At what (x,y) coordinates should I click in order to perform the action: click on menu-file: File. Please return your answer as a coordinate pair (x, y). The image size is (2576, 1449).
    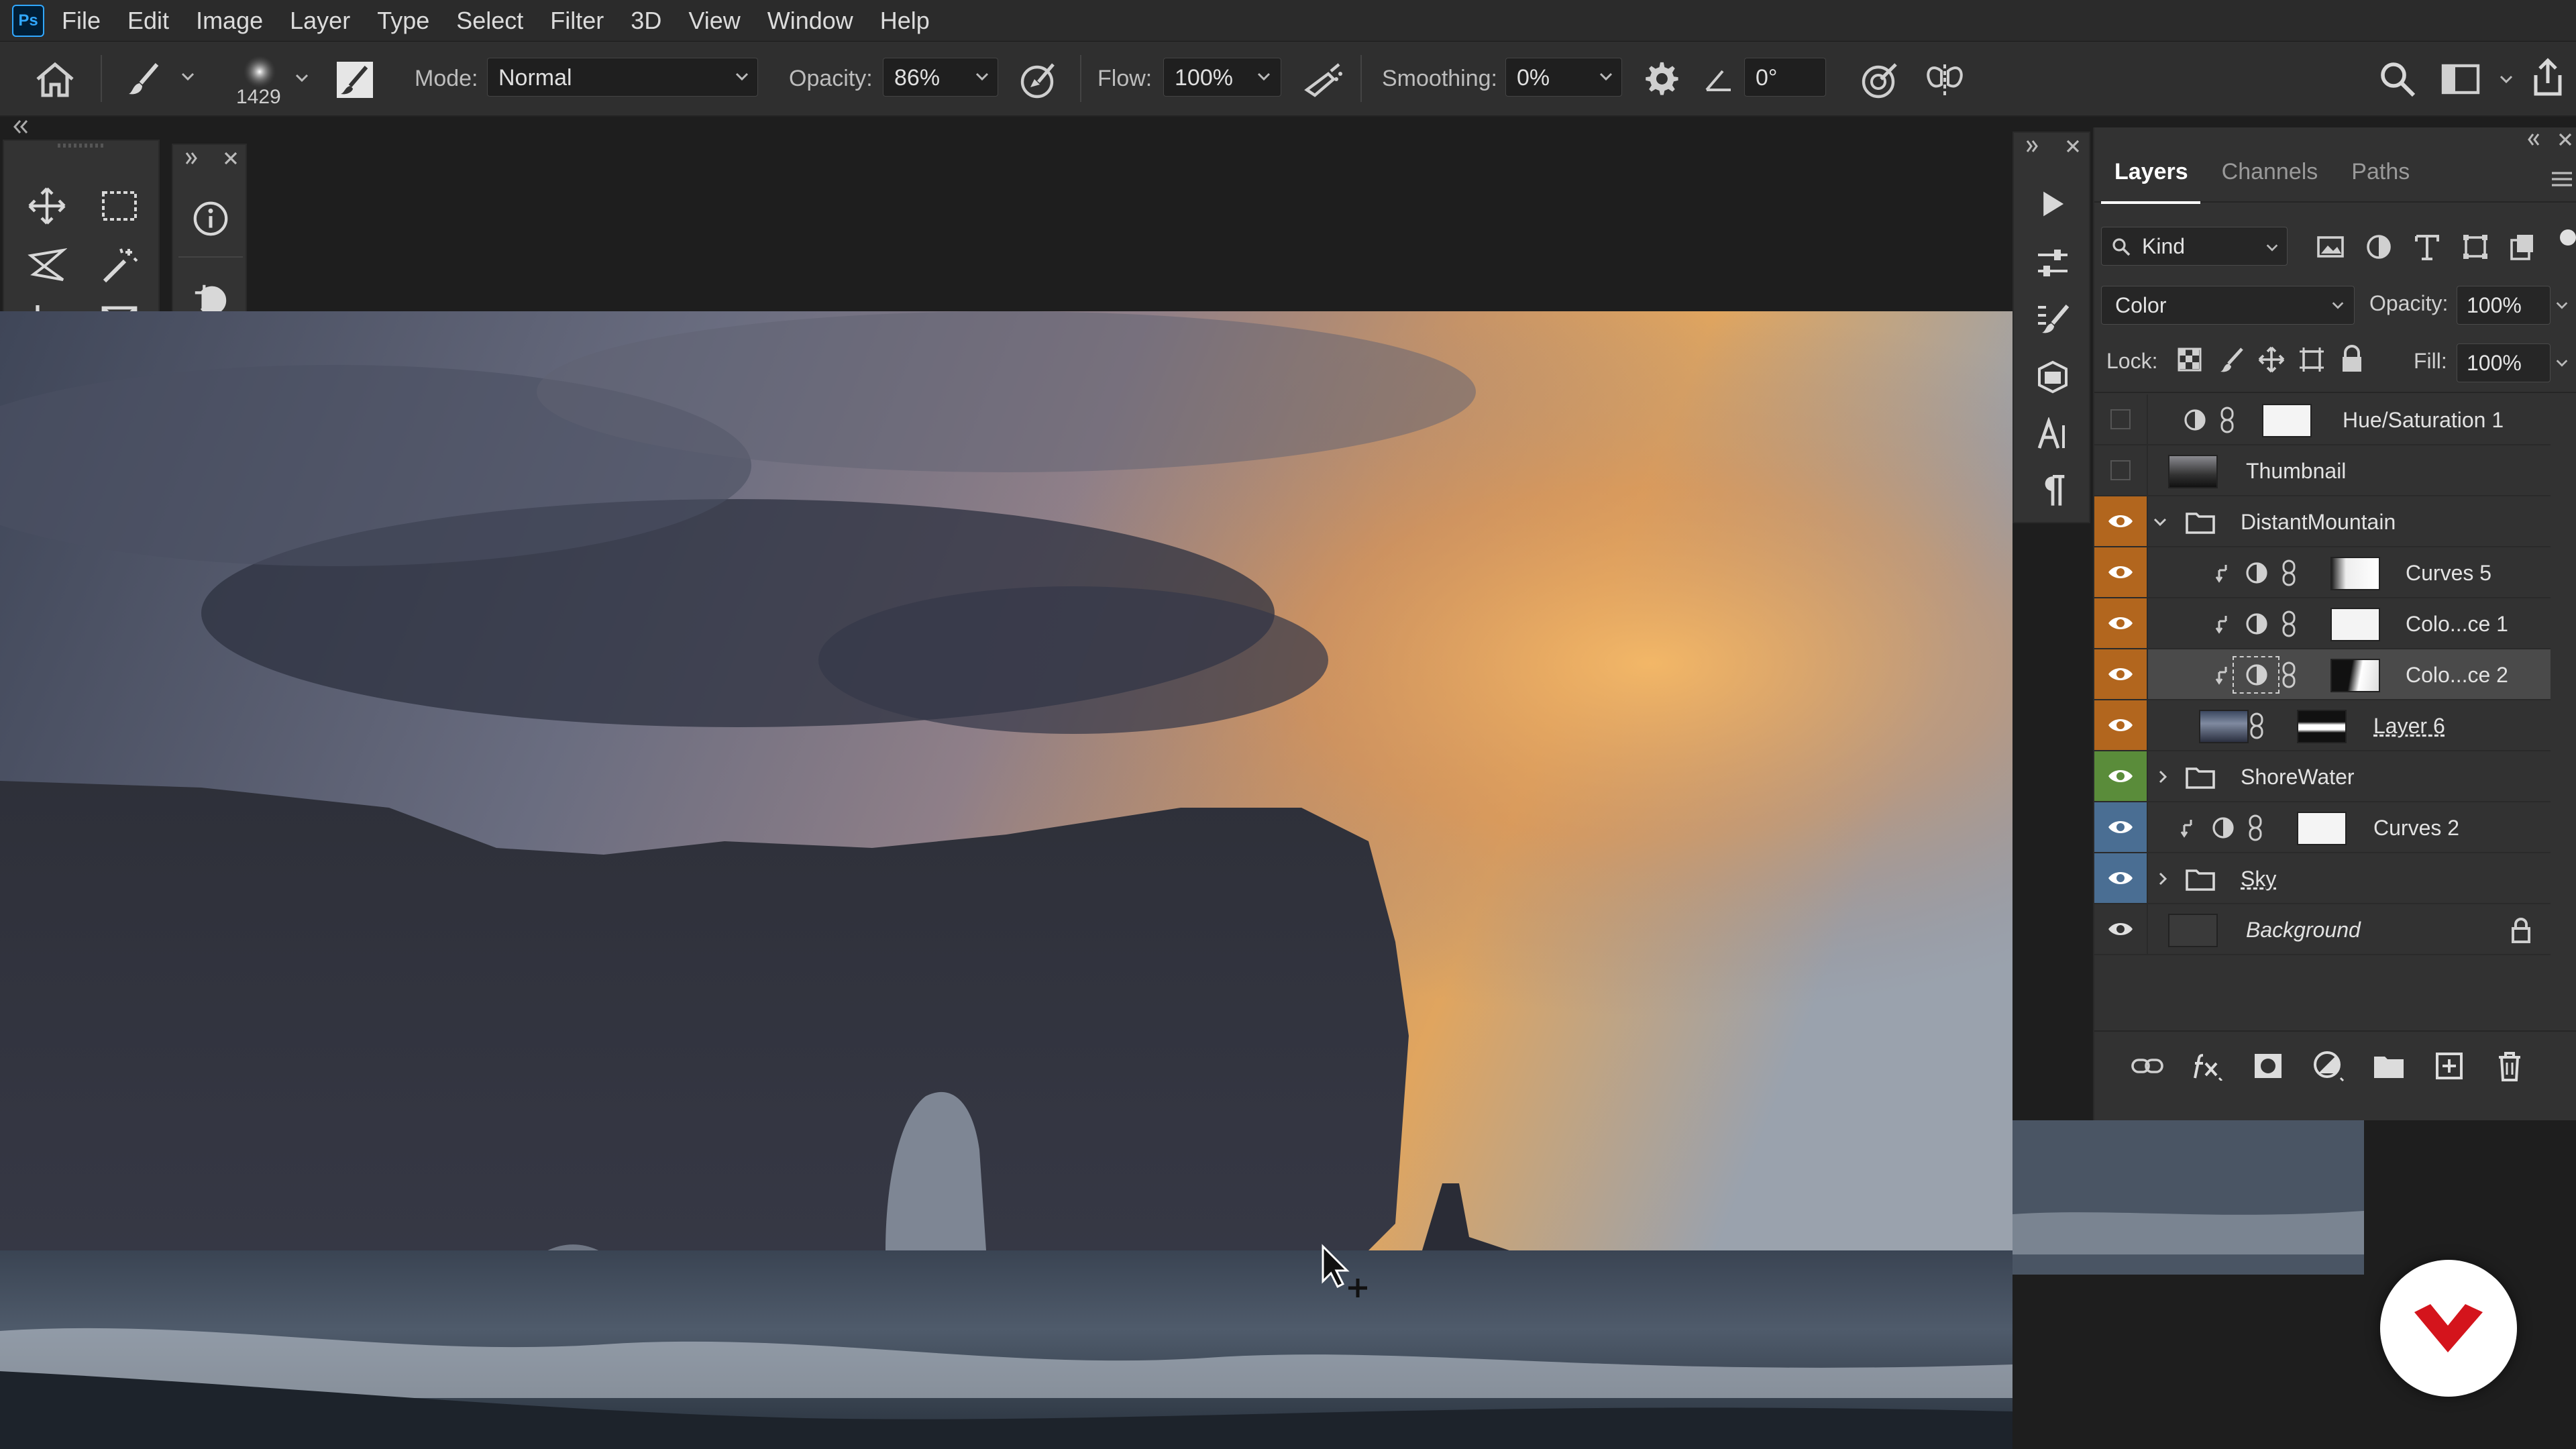
    Looking at the image, I should click on (81, 21).